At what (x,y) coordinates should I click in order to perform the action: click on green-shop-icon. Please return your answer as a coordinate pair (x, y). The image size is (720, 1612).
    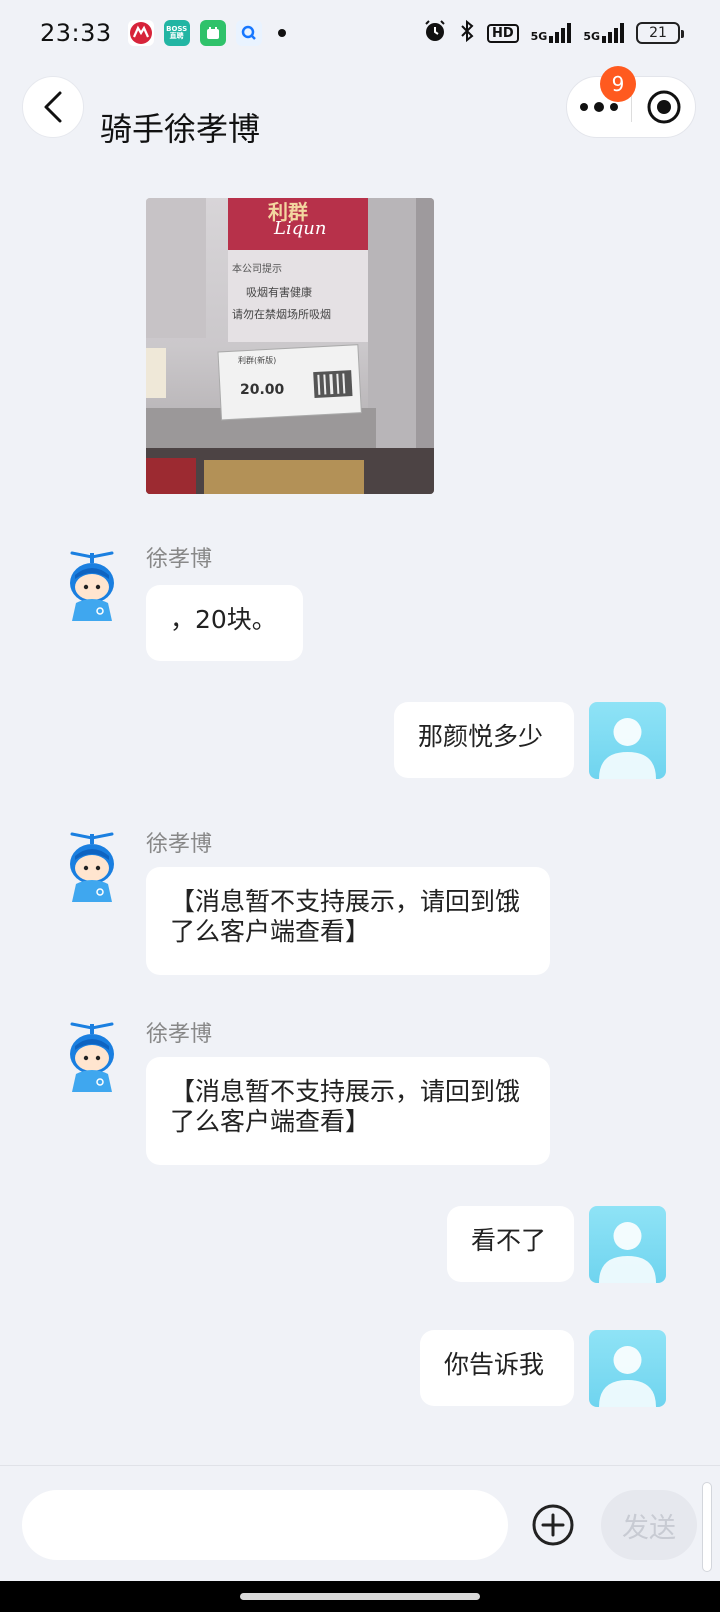
    Looking at the image, I should click on (212, 33).